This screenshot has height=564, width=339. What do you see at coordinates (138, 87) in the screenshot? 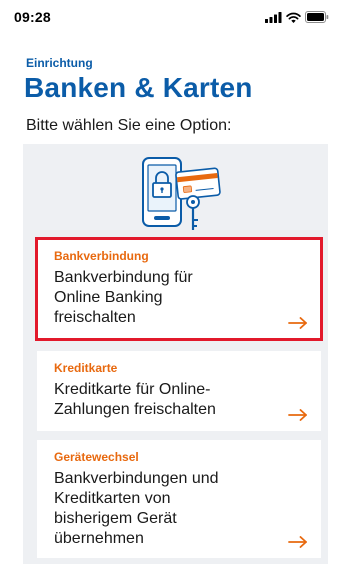
I see `page-title: Banken & Karten` at bounding box center [138, 87].